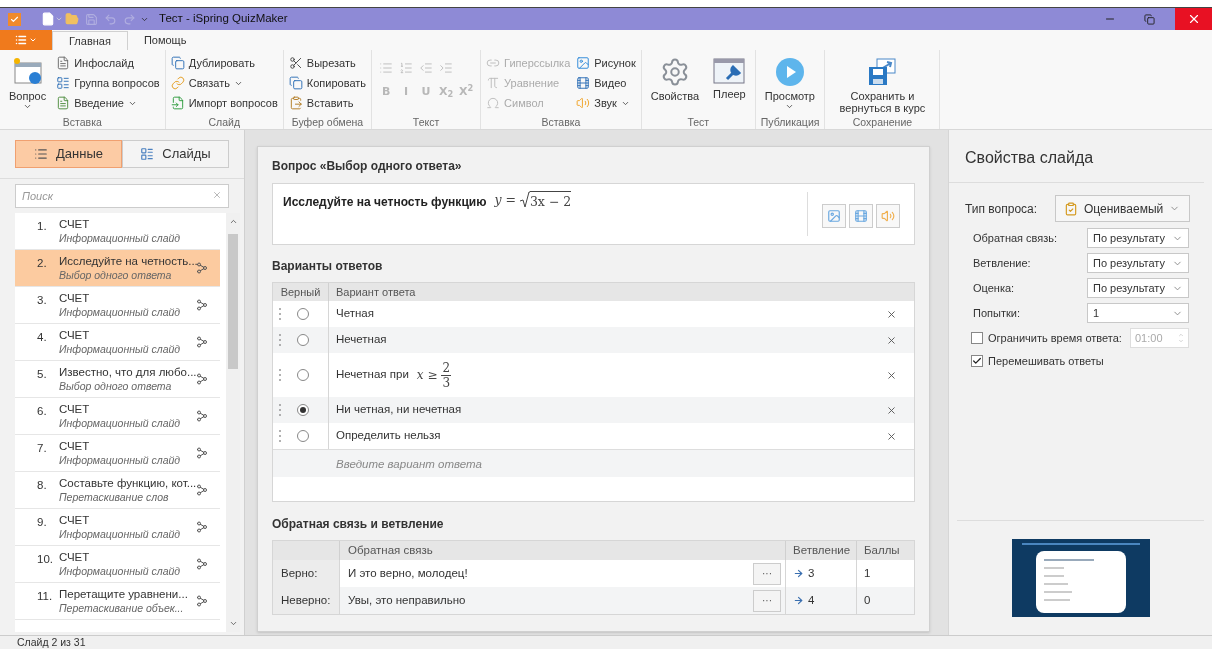  Describe the element at coordinates (1149, 19) in the screenshot. I see `restore-icon` at that location.